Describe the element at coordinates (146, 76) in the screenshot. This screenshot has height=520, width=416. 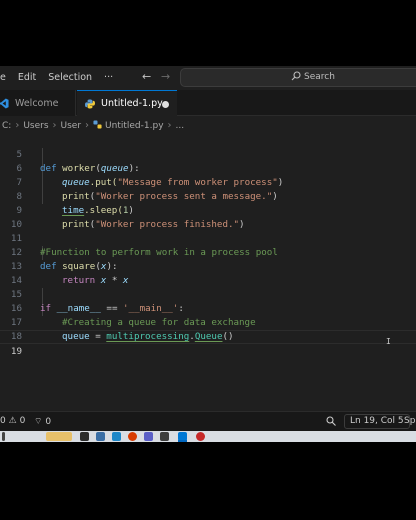
I see `back-arrow-icon: ←` at that location.